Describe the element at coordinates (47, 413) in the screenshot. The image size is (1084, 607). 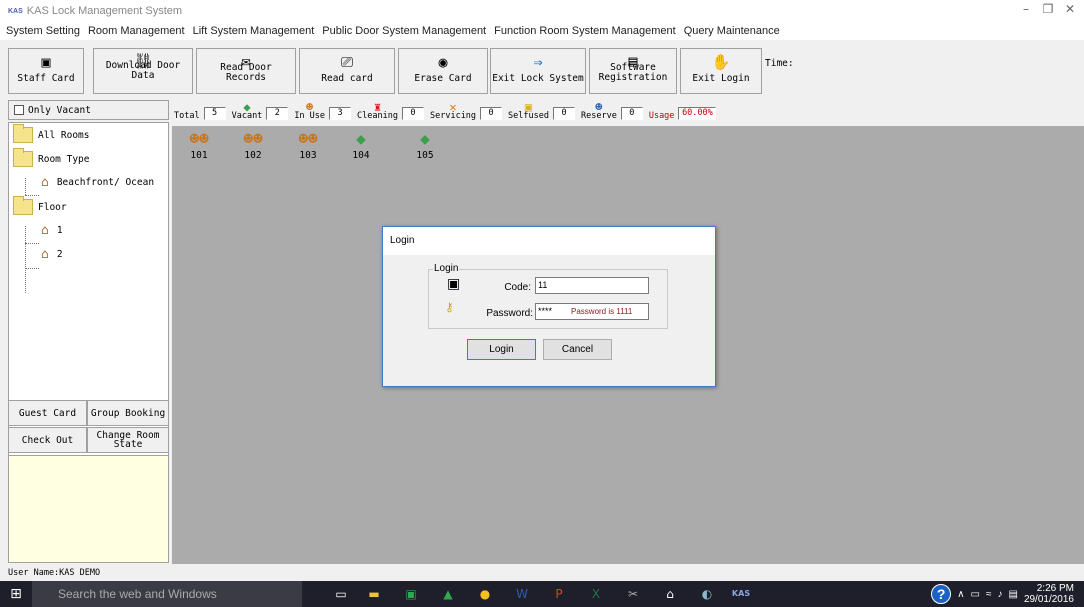
I see `guest-card-button: Guest Card` at that location.